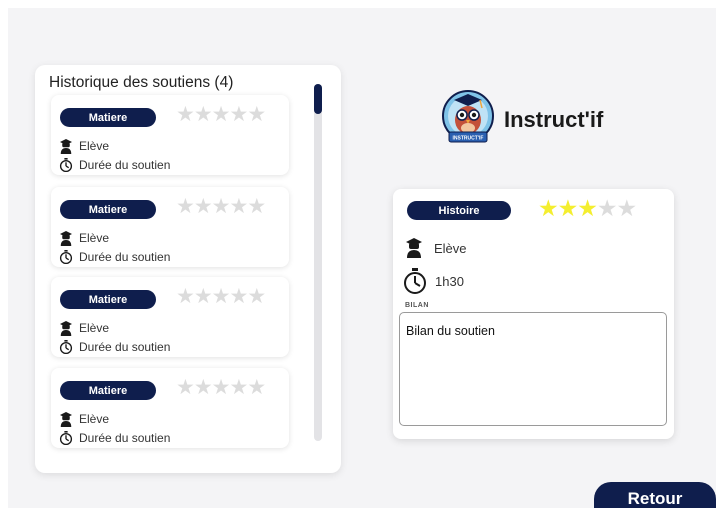  I want to click on scrollbar-track, so click(318, 262).